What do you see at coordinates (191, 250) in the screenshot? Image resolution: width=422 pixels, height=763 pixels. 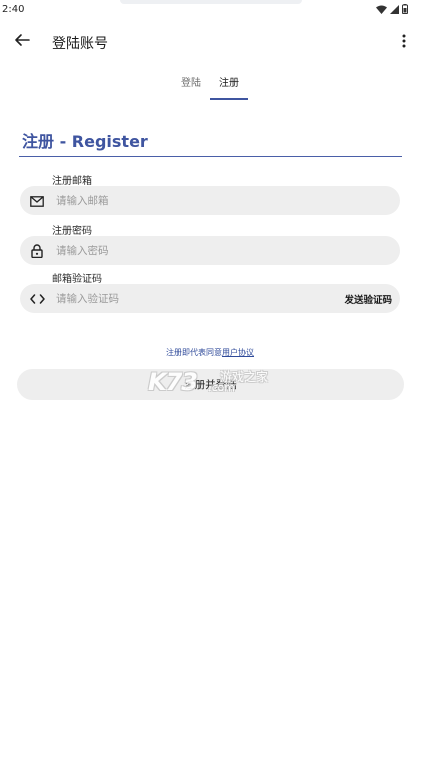 I see `password-input` at bounding box center [191, 250].